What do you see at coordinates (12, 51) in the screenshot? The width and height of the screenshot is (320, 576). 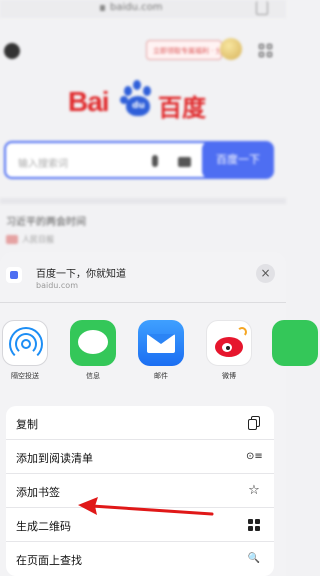 I see `avatar` at bounding box center [12, 51].